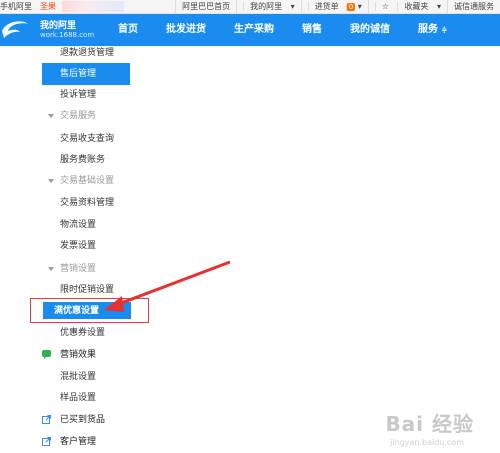 The height and width of the screenshot is (453, 500). I want to click on my-alibaba-link: 我的阿里 ▾, so click(268, 6).